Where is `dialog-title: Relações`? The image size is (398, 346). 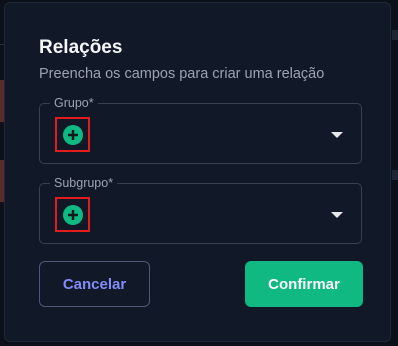 dialog-title: Relações is located at coordinates (81, 47).